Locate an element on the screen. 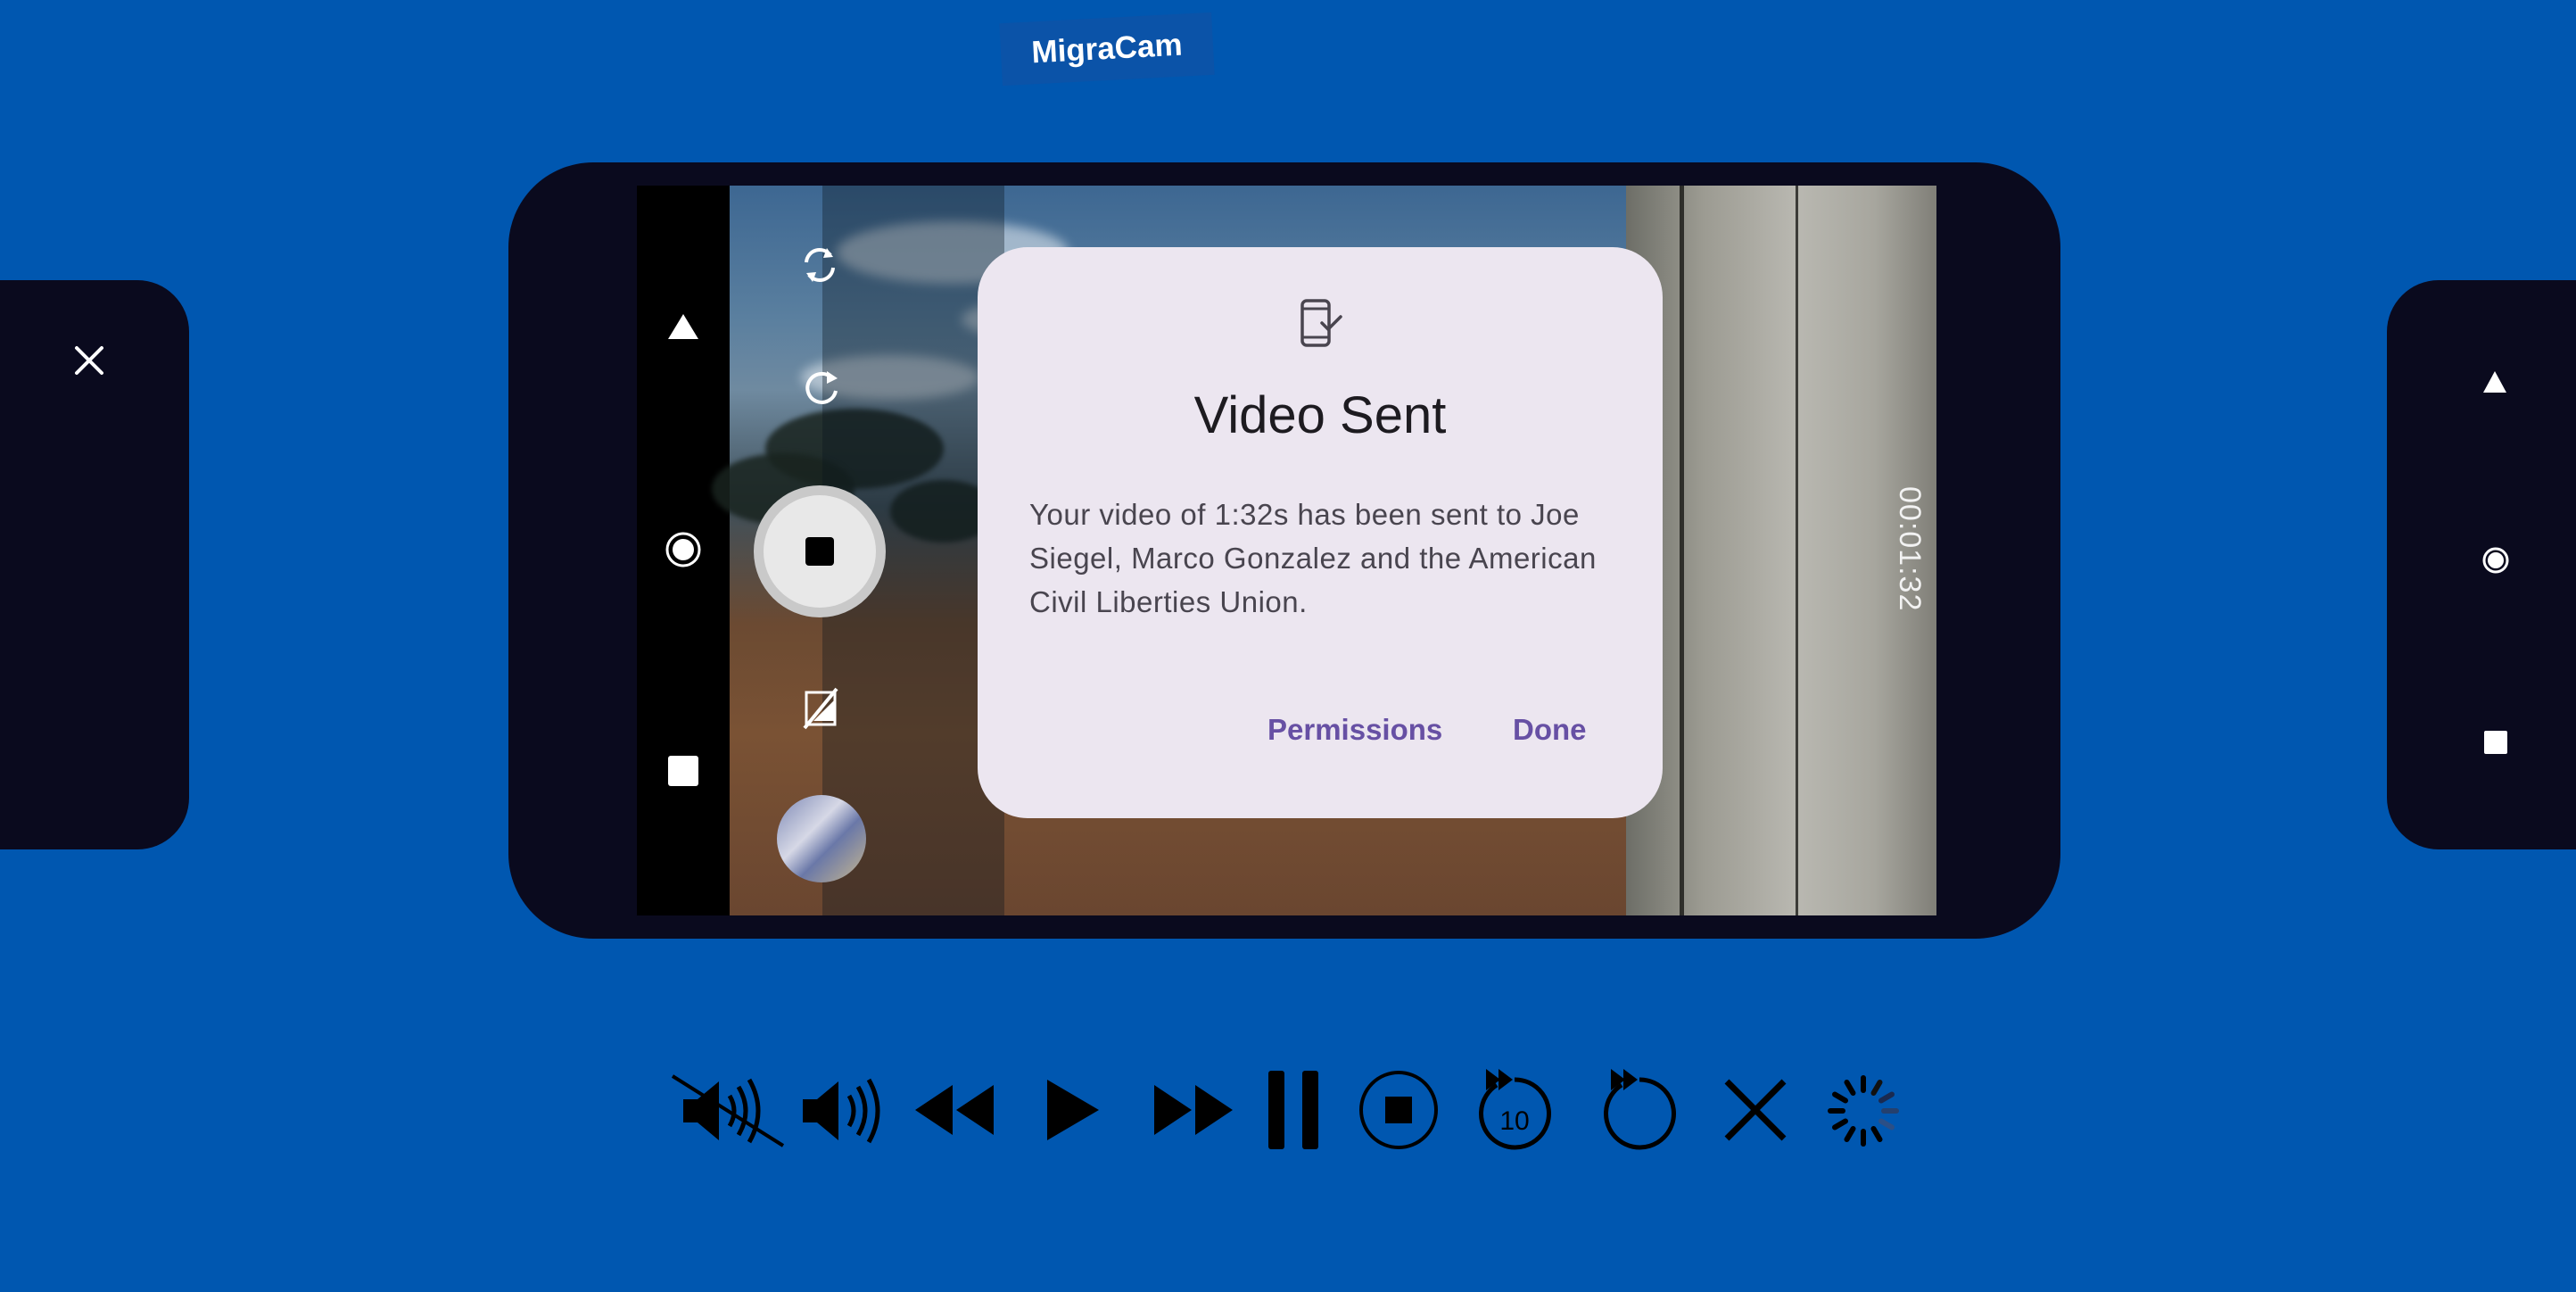 This screenshot has width=2576, height=1292. migracam-logo: MigraCam is located at coordinates (1107, 49).